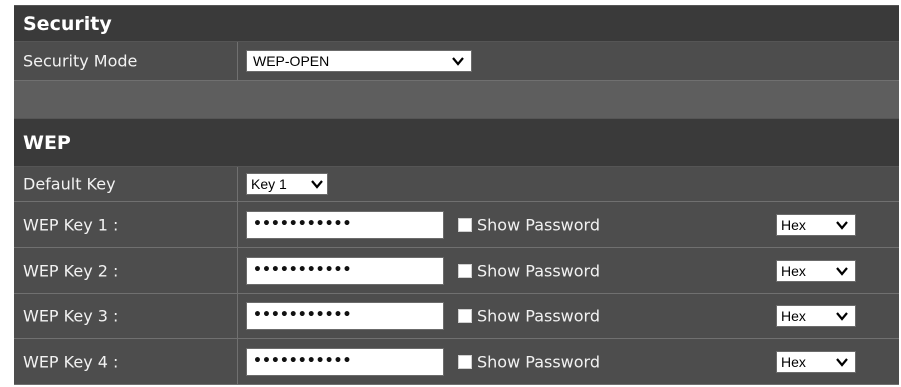  Describe the element at coordinates (126, 224) in the screenshot. I see `wep-key-1-label-cell: WEP Key 1 :` at that location.